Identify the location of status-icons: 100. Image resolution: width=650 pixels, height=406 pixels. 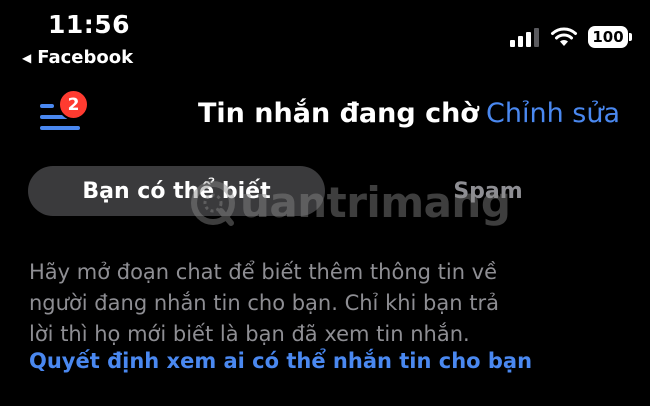
(571, 37).